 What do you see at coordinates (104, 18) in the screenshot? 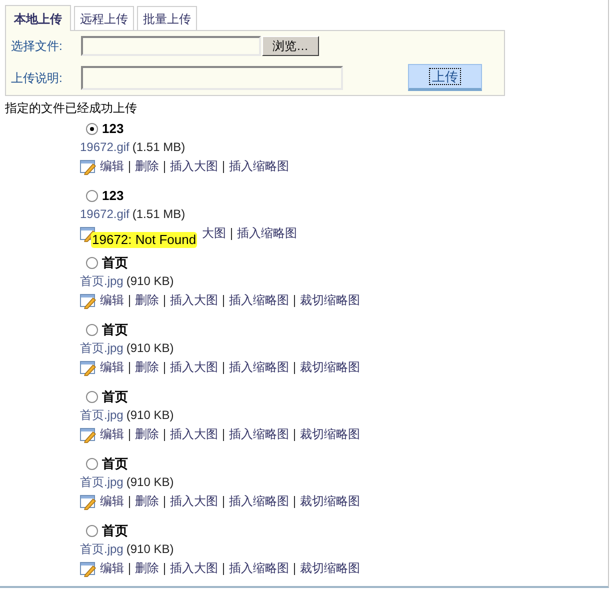
I see `tab: 远程上传` at bounding box center [104, 18].